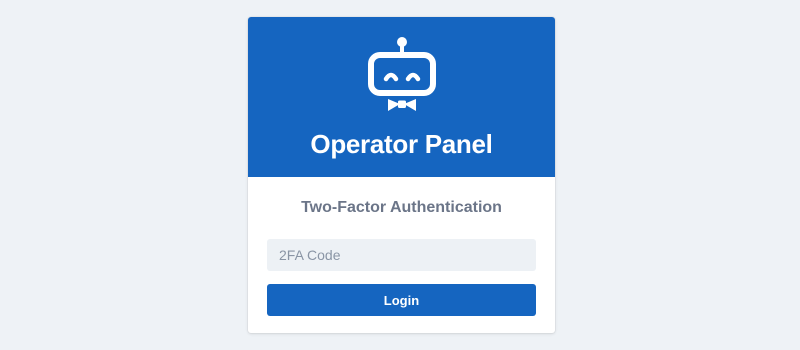  I want to click on robot-bowtie-icon, so click(401, 74).